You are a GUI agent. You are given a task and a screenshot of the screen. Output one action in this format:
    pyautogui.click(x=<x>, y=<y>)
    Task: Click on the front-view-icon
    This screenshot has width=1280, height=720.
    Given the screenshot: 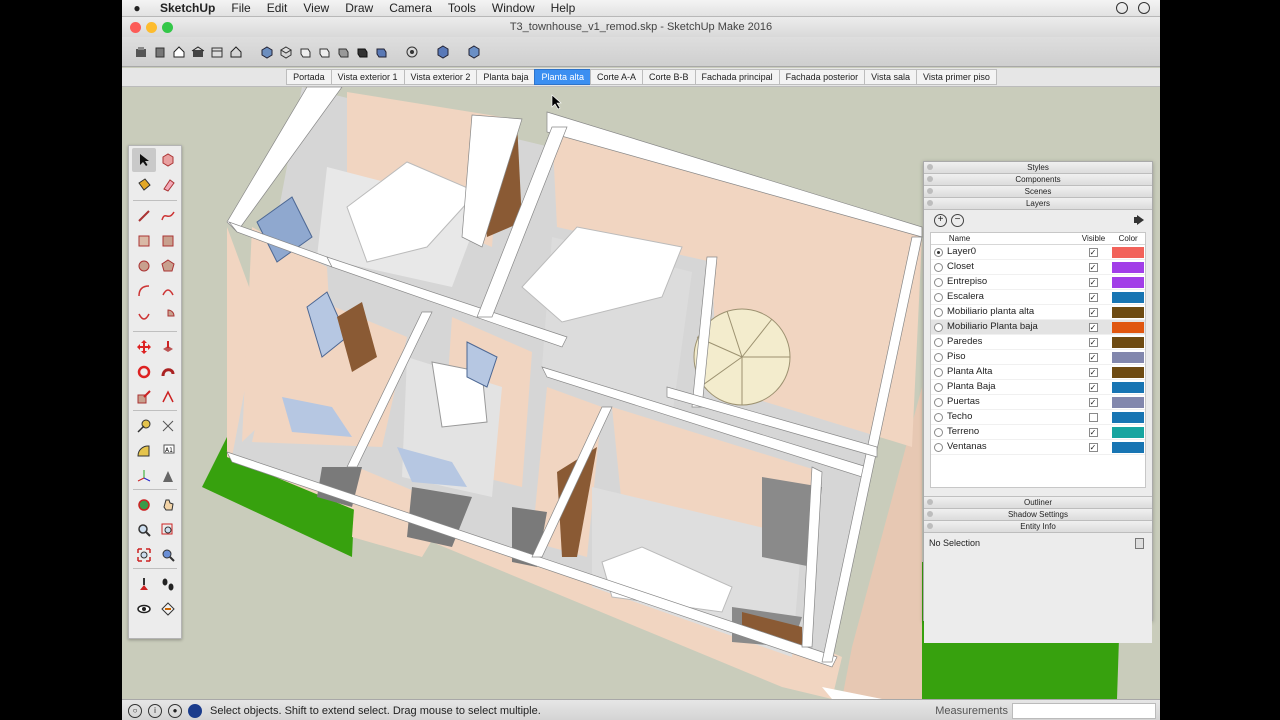 What is the action you would take?
    pyautogui.click(x=305, y=52)
    